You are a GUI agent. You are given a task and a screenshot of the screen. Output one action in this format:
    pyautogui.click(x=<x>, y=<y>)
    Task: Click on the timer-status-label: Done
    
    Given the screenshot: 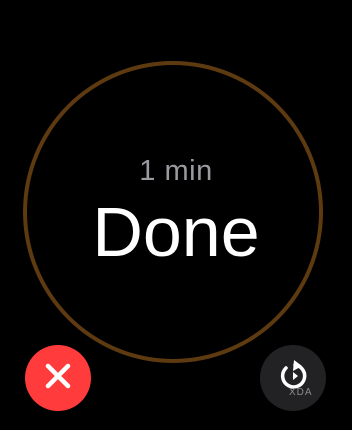 What is the action you would take?
    pyautogui.click(x=176, y=232)
    